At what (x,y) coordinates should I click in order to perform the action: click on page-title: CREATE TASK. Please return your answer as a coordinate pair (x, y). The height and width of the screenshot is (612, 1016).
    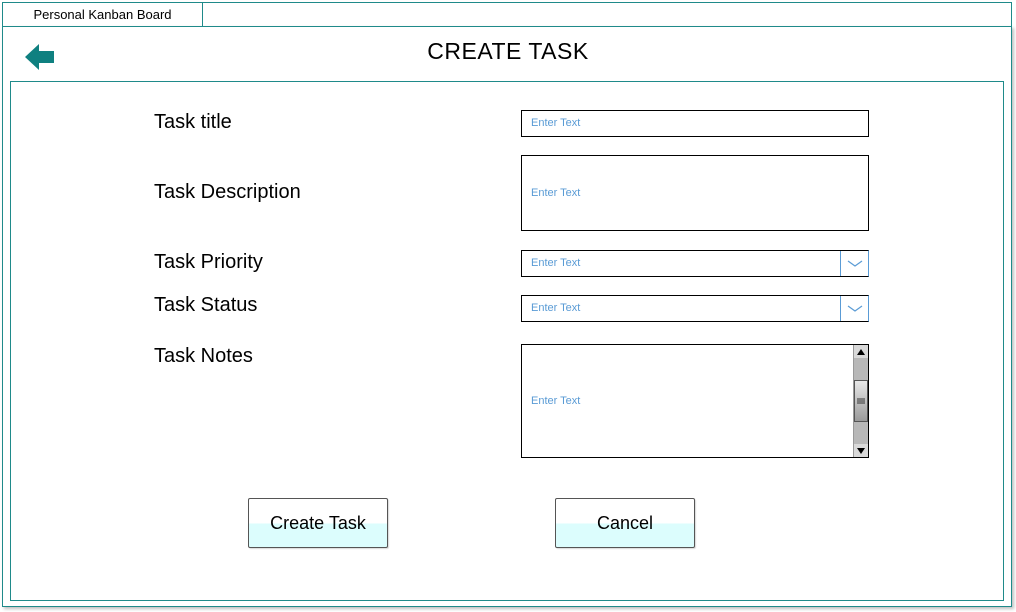
    Looking at the image, I should click on (508, 51).